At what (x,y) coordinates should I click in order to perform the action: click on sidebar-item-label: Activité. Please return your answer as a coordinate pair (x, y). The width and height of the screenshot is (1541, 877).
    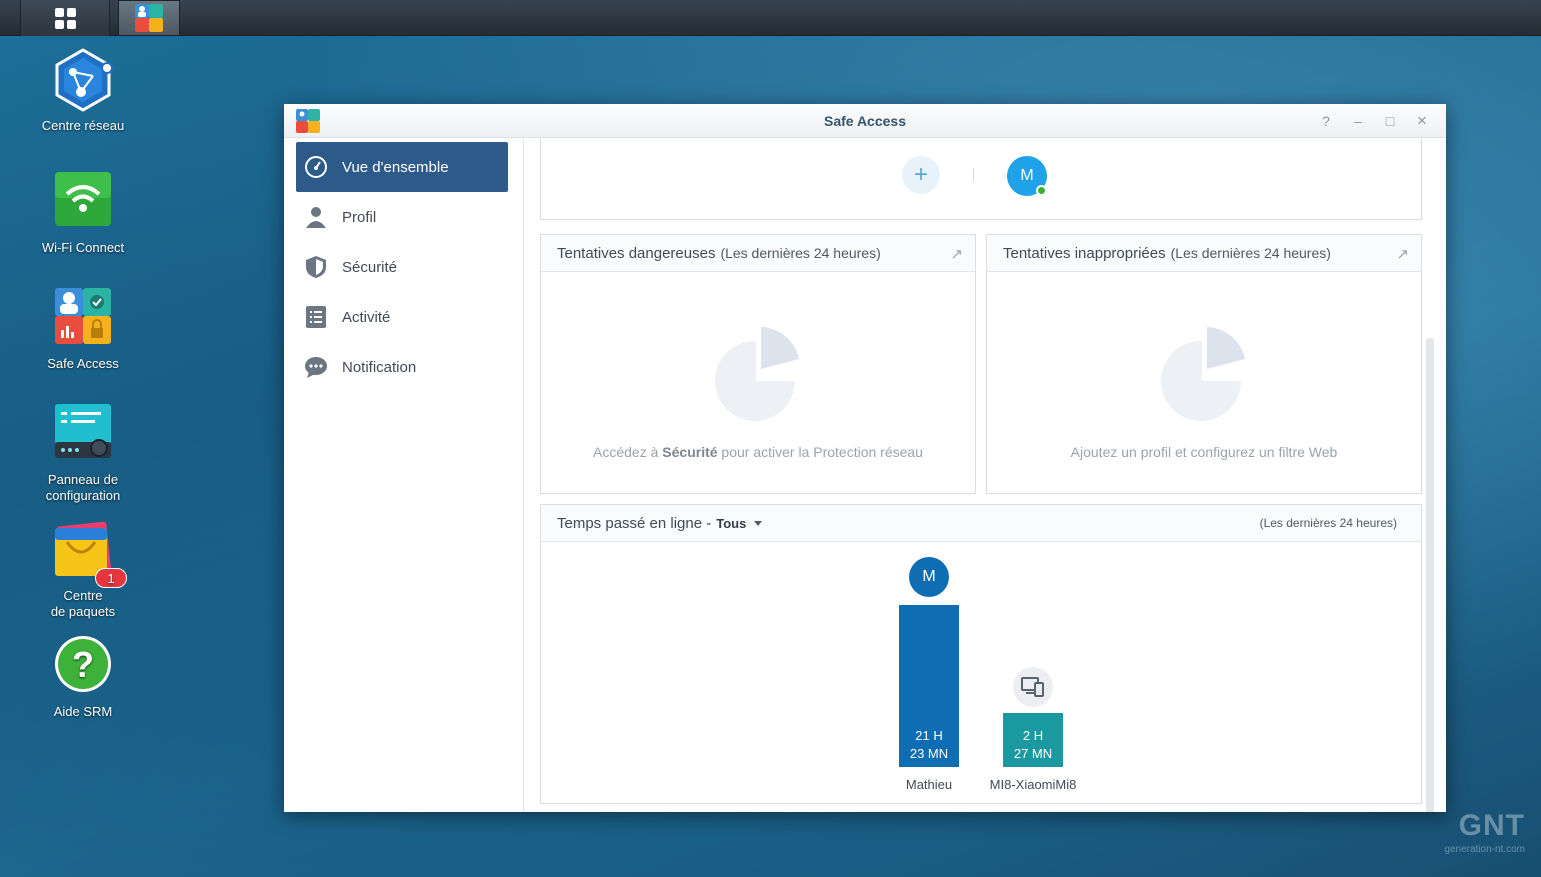
    Looking at the image, I should click on (366, 317).